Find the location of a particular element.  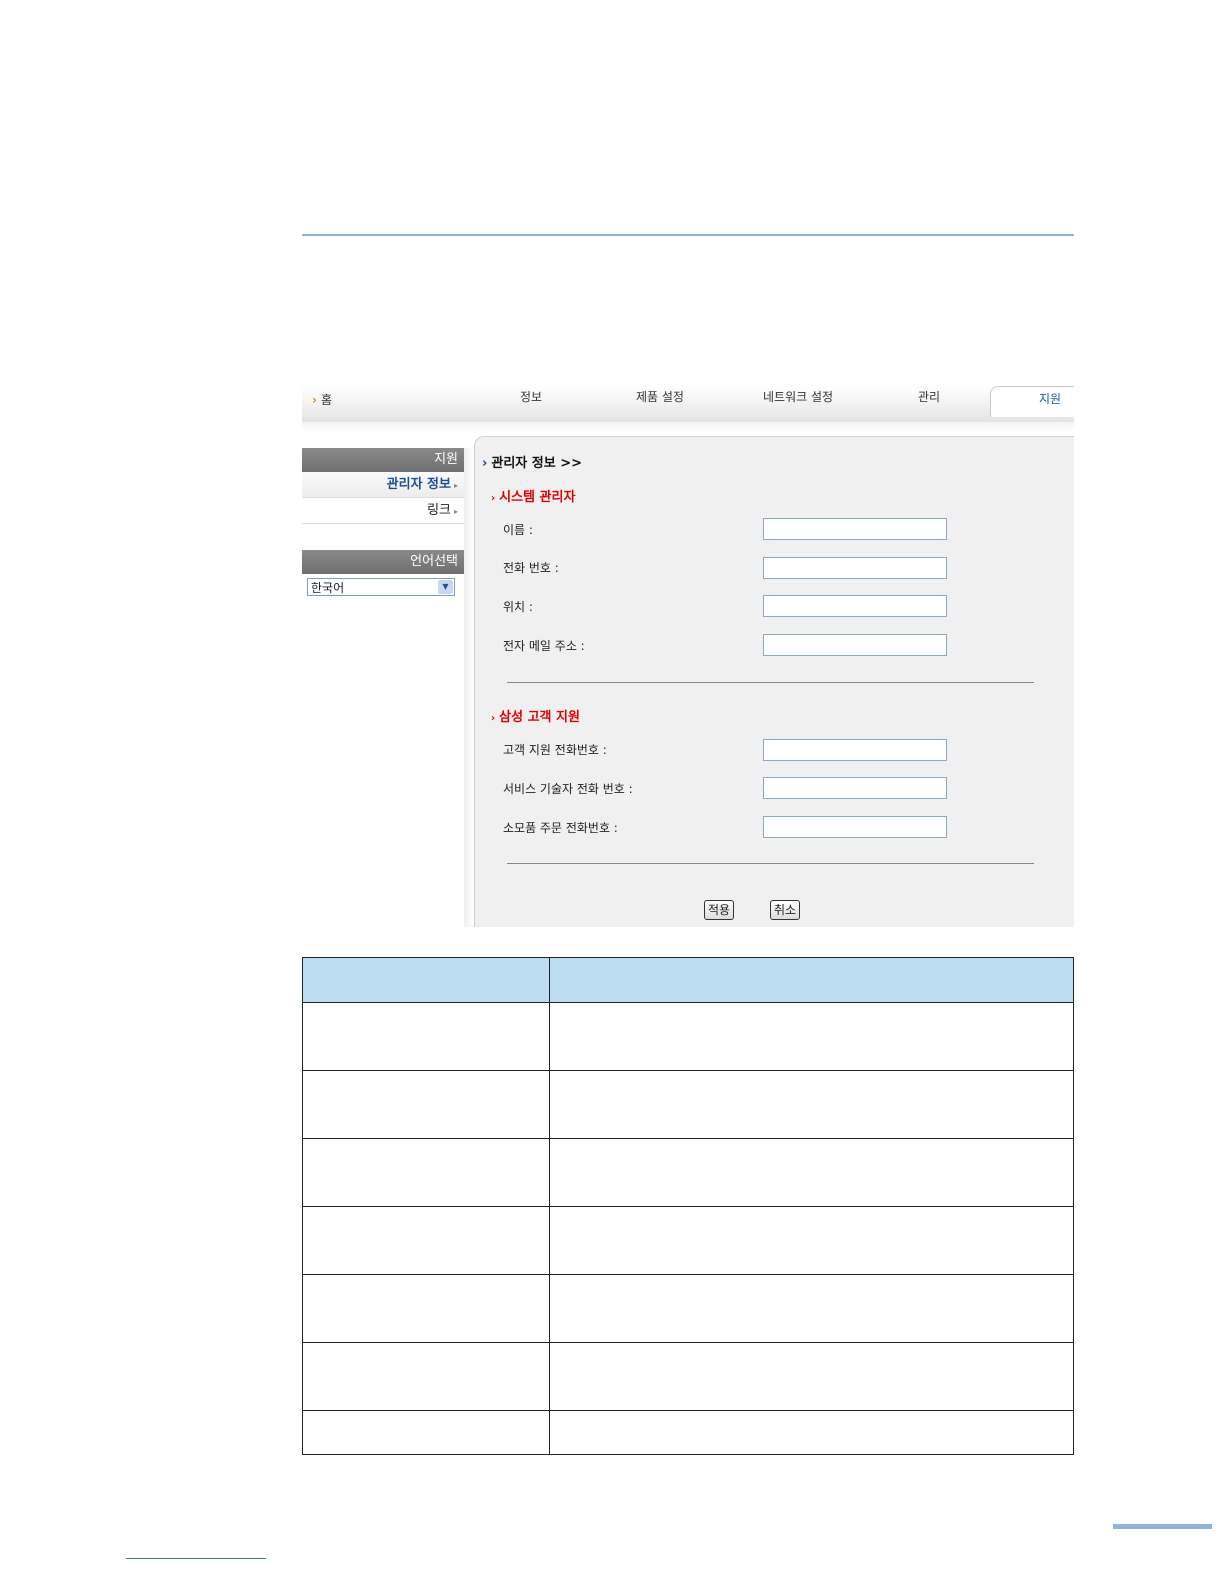

sidebar-item-links: 링크 ▸ is located at coordinates (383, 511).